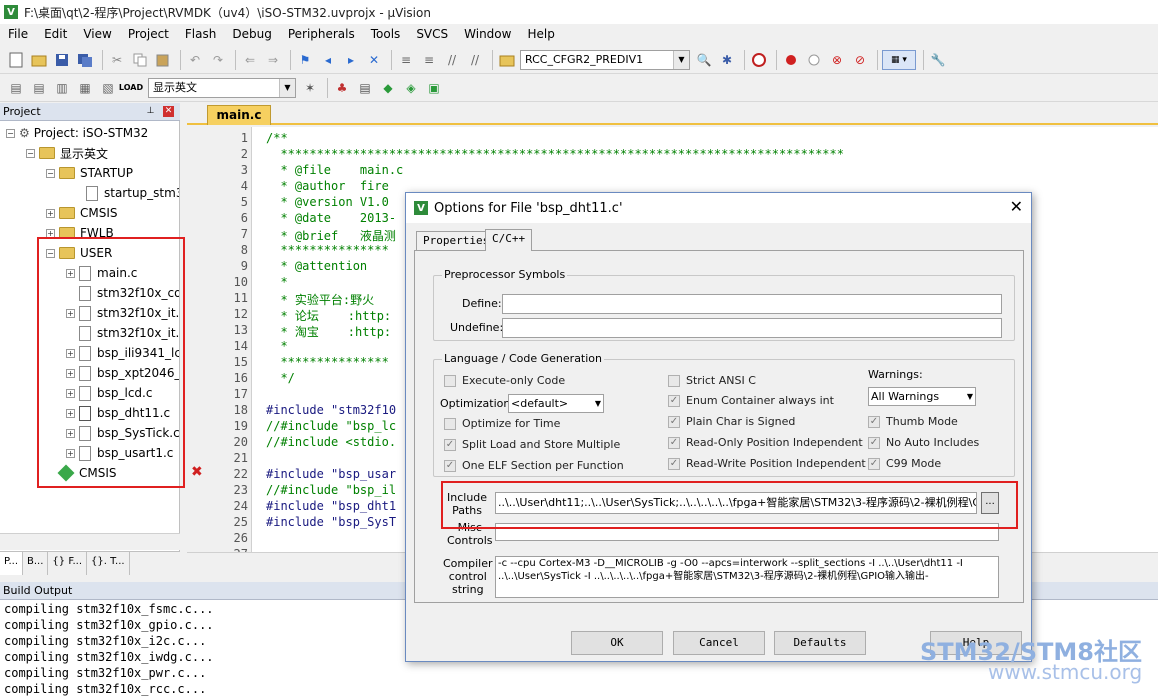  What do you see at coordinates (502, 423) in the screenshot?
I see `optimize-time-checkbox: Optimize for Time` at bounding box center [502, 423].